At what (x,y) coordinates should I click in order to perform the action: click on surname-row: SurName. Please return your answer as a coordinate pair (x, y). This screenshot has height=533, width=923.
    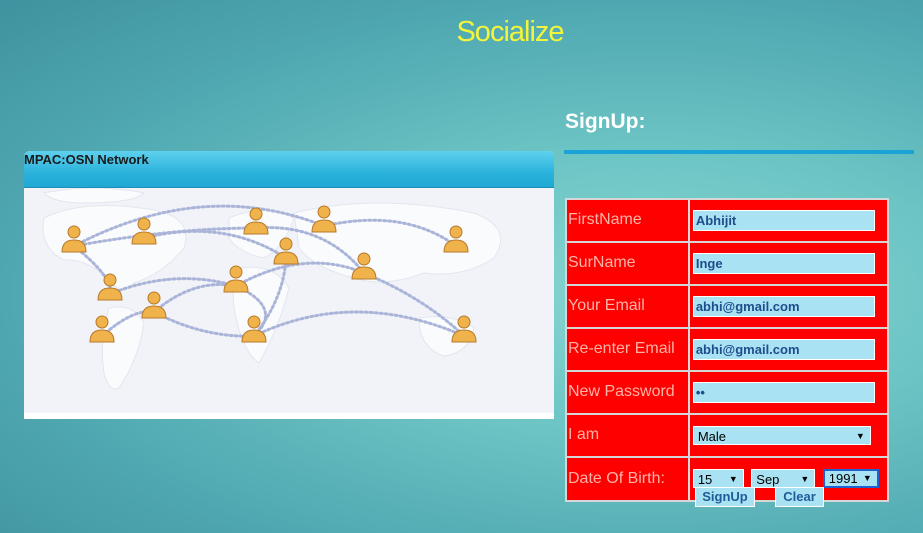
    Looking at the image, I should click on (727, 263).